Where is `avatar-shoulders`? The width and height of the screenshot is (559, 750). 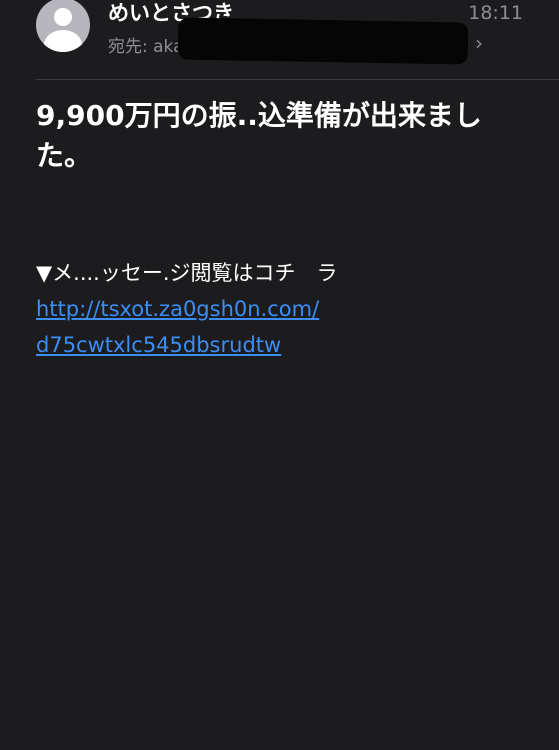
avatar-shoulders is located at coordinates (63, 41).